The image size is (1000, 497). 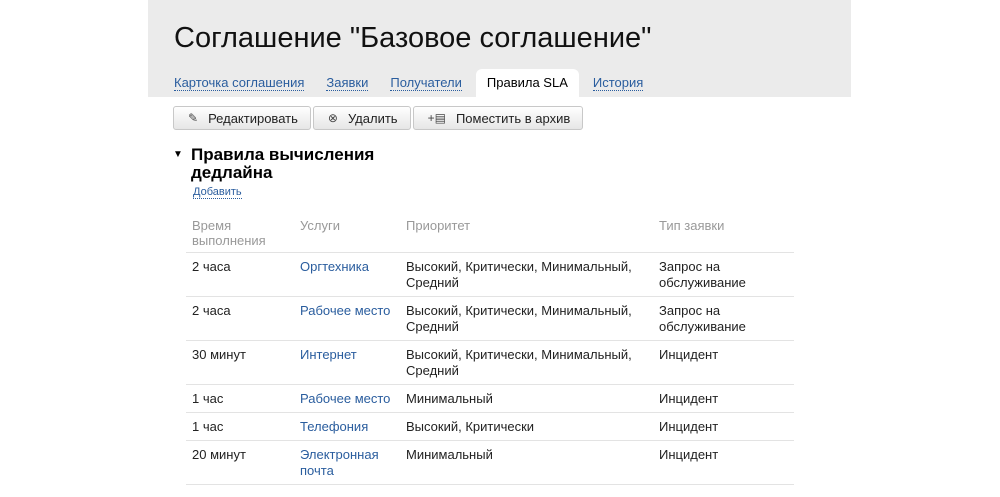 I want to click on column-header-priority: Приоритет, so click(x=526, y=233).